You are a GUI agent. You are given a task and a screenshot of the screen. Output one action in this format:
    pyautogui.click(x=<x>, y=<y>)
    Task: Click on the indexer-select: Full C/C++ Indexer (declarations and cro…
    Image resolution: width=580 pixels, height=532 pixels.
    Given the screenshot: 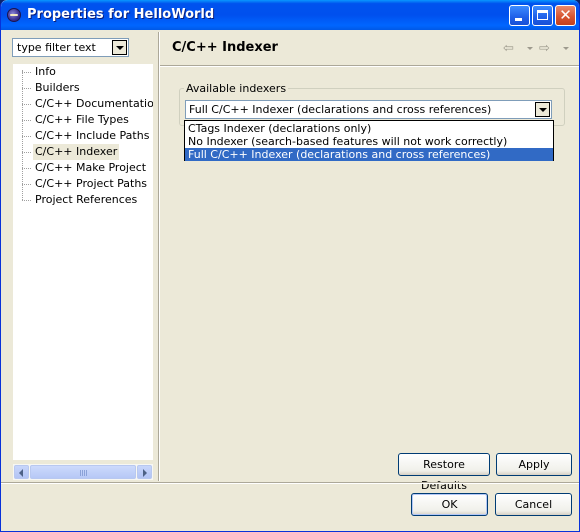 What is the action you would take?
    pyautogui.click(x=368, y=109)
    